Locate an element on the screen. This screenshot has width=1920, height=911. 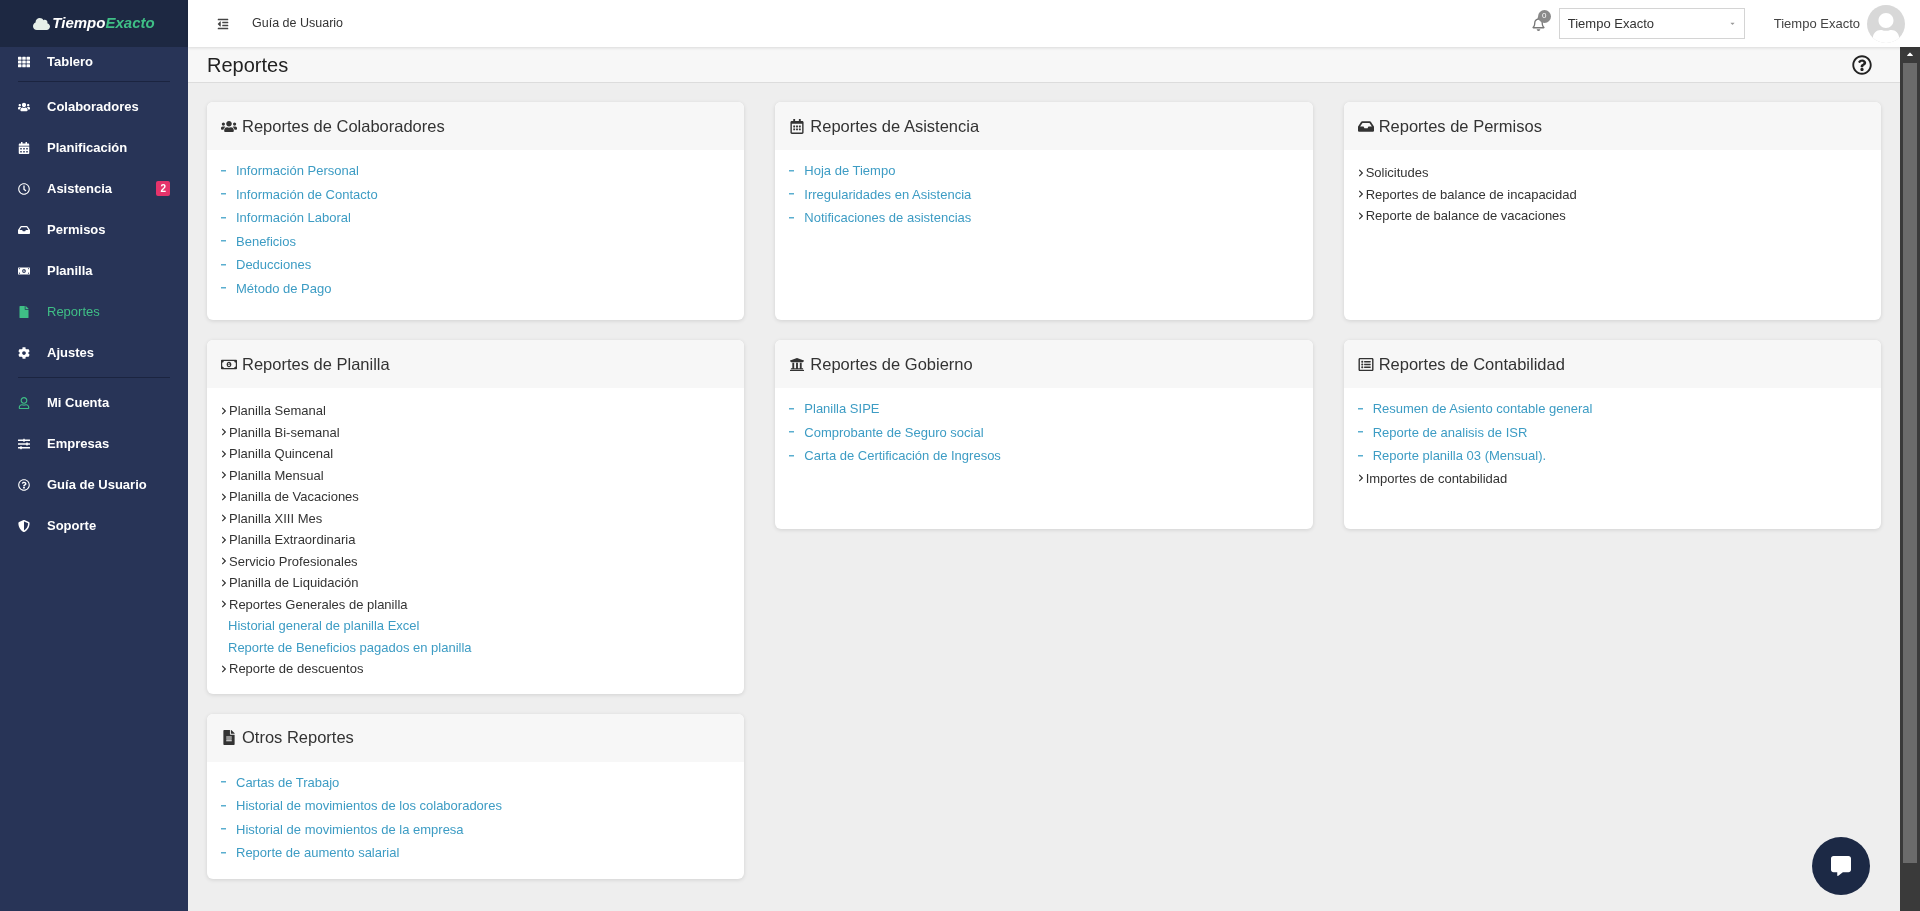
sidebar-item: Permisos is located at coordinates (94, 229).